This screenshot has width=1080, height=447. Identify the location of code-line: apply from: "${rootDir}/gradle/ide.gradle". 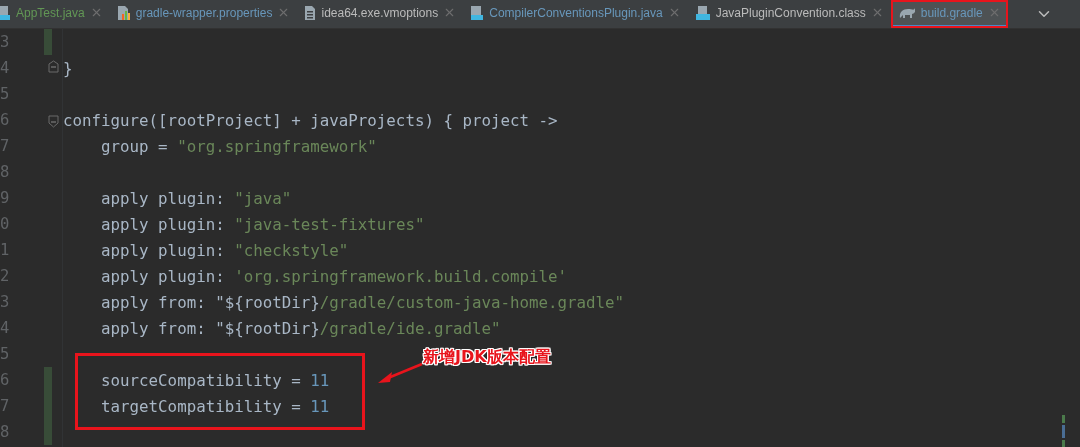
(300, 328).